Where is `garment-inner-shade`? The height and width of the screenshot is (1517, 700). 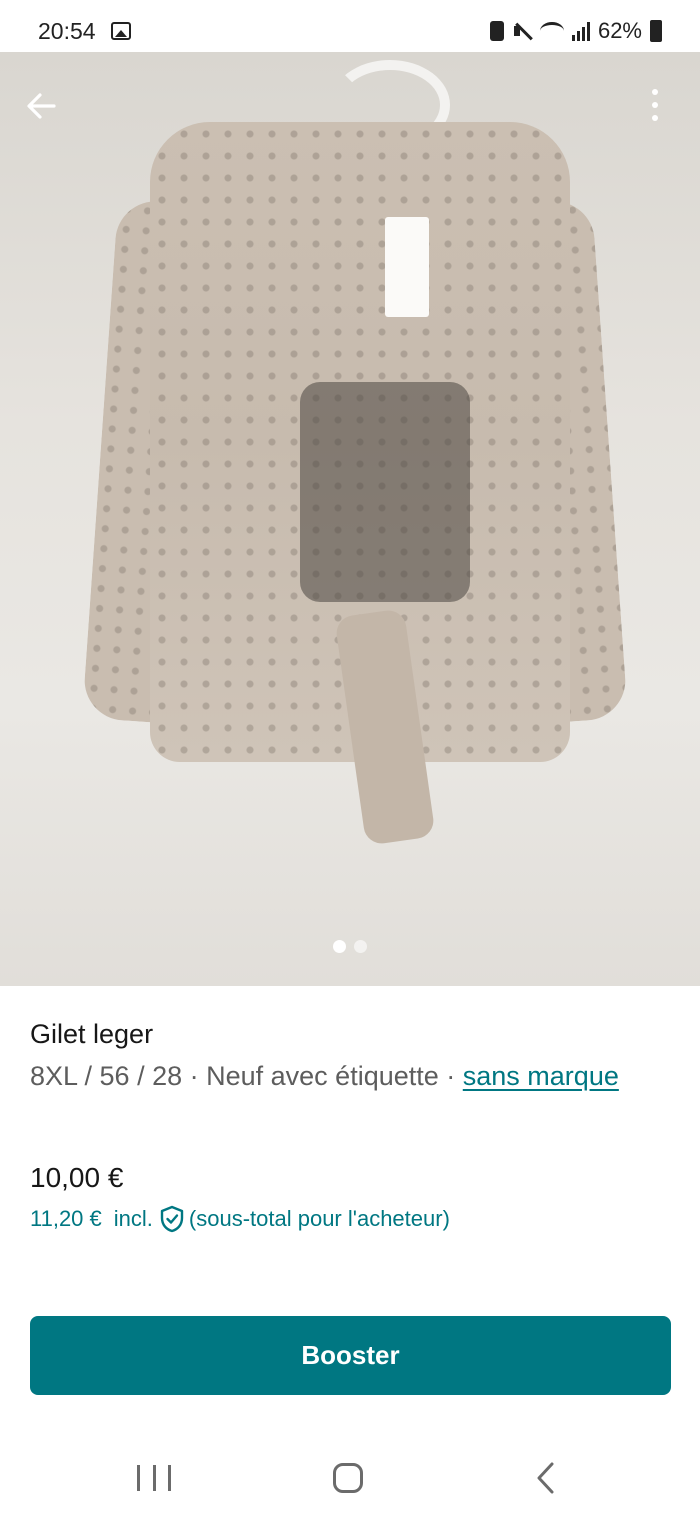 garment-inner-shade is located at coordinates (385, 492).